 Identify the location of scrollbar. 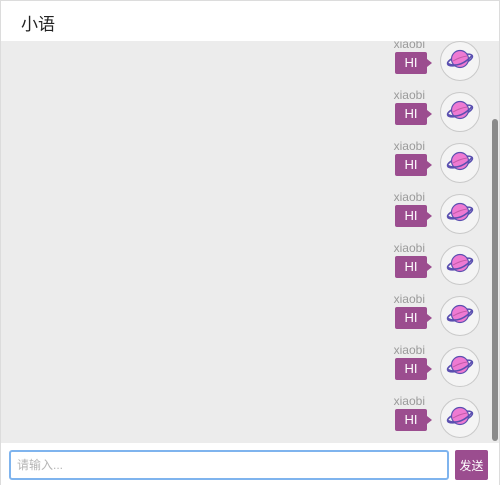
(495, 280).